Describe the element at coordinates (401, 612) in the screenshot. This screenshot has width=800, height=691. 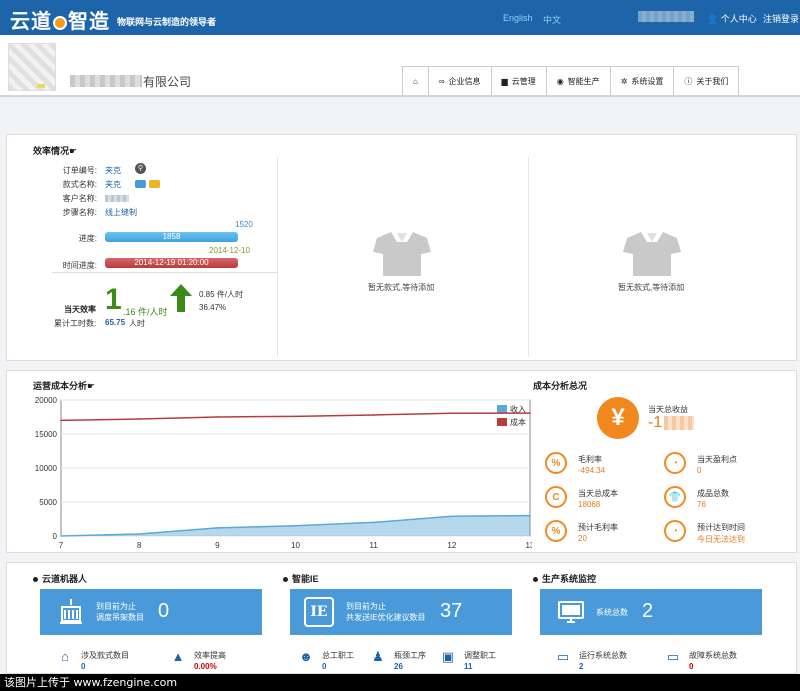
I see `smart-ie-card: IE 到目前为止 共发送IE优化建议数目 37` at that location.